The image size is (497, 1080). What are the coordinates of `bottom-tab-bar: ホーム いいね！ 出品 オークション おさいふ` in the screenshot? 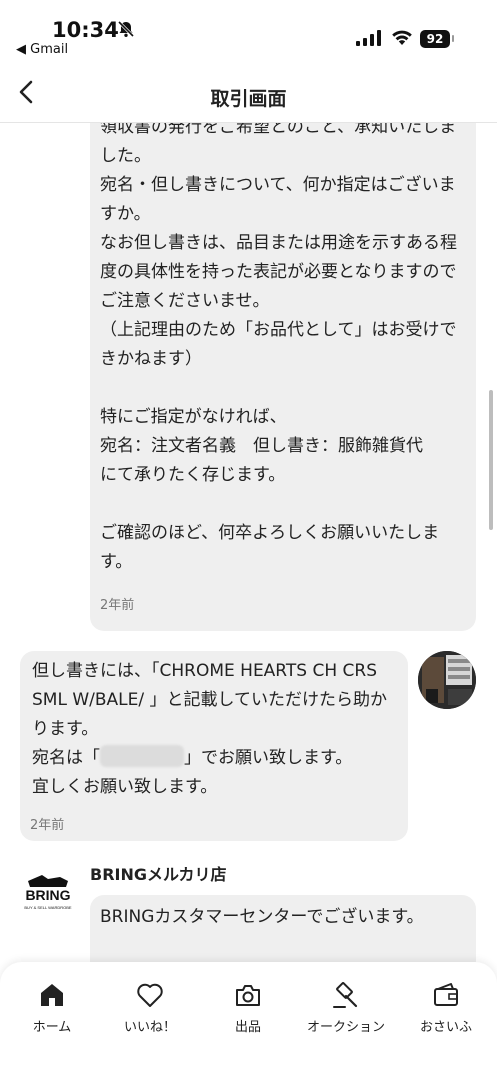 It's located at (248, 1021).